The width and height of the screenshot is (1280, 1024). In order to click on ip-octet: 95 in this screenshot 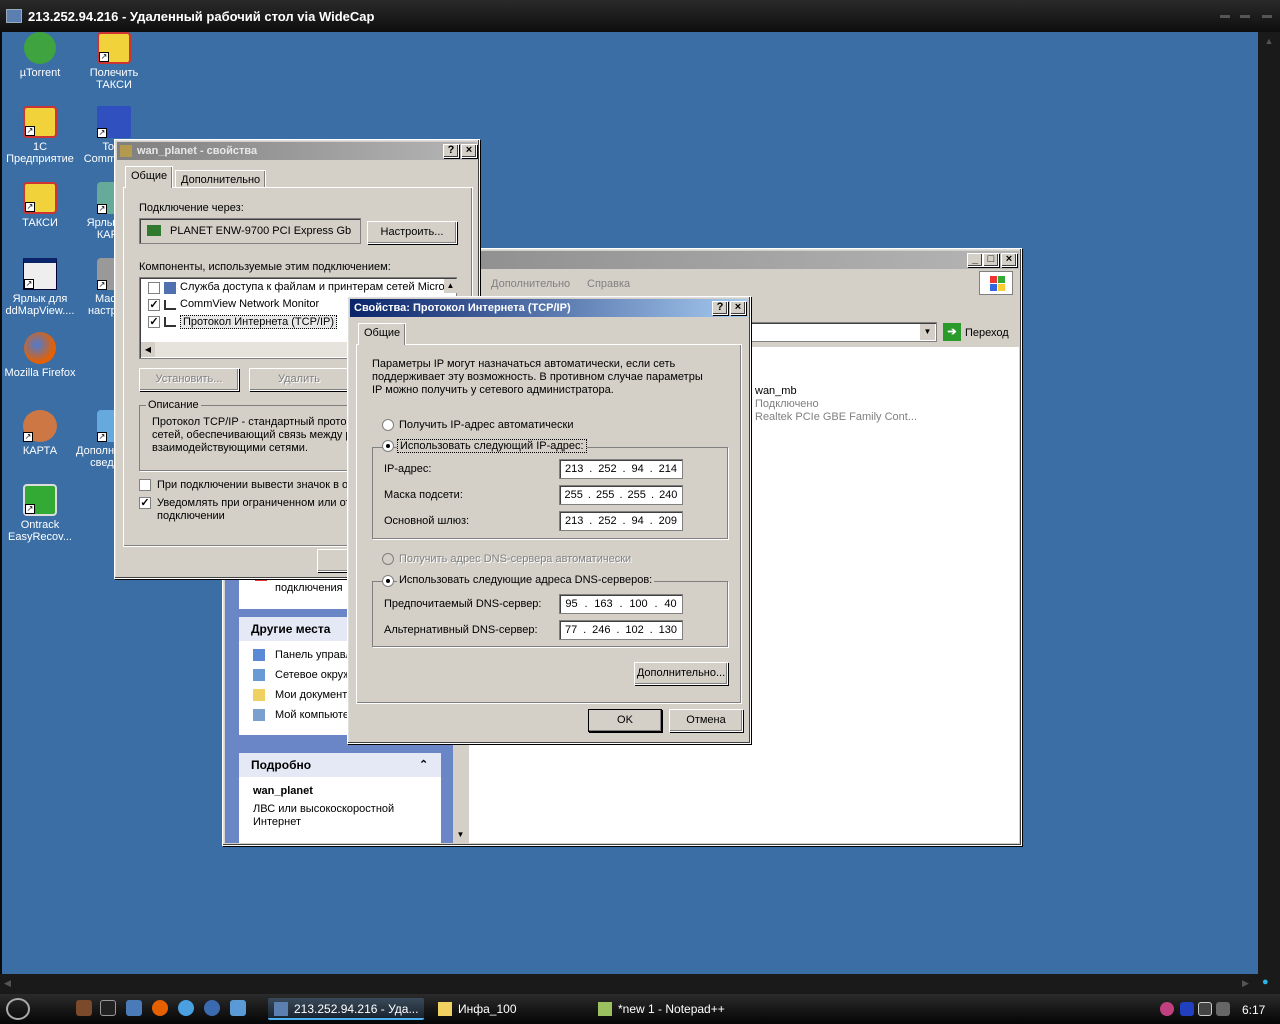, I will do `click(571, 604)`.